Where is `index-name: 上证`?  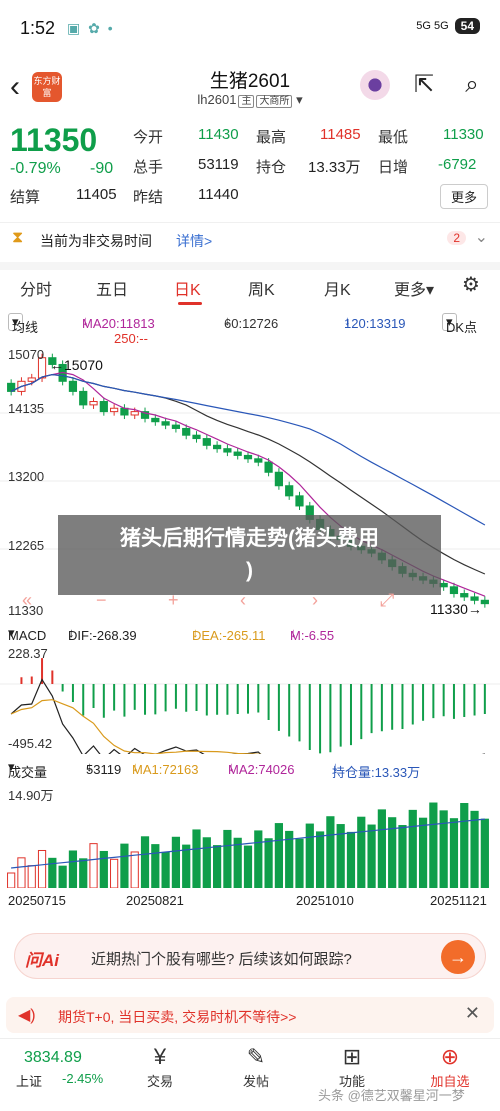
index-name: 上证 is located at coordinates (29, 1081).